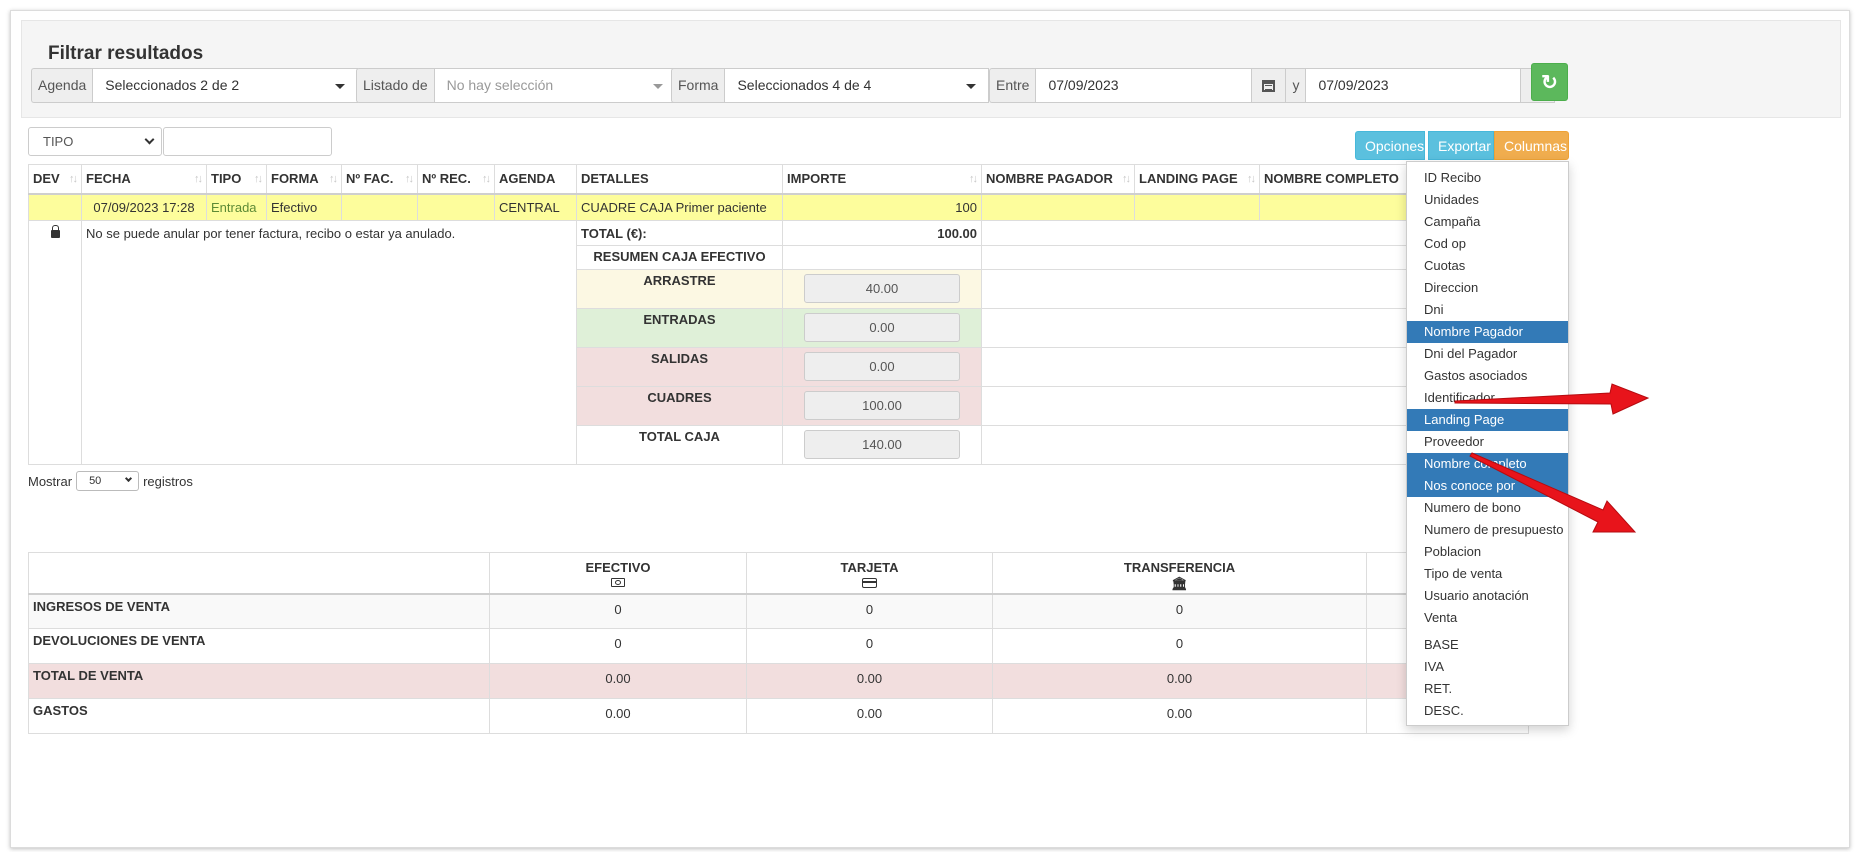 The height and width of the screenshot is (852, 1855). What do you see at coordinates (144, 207) in the screenshot?
I see `cell-fecha: 07/09/2023 17:28` at bounding box center [144, 207].